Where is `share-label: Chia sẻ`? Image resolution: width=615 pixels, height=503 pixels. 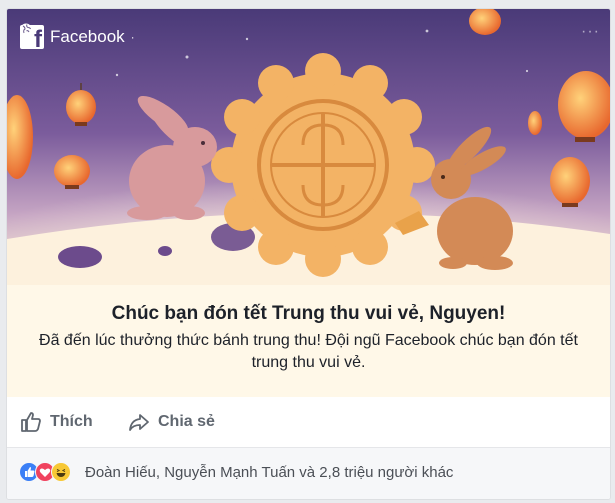 share-label: Chia sẻ is located at coordinates (186, 421).